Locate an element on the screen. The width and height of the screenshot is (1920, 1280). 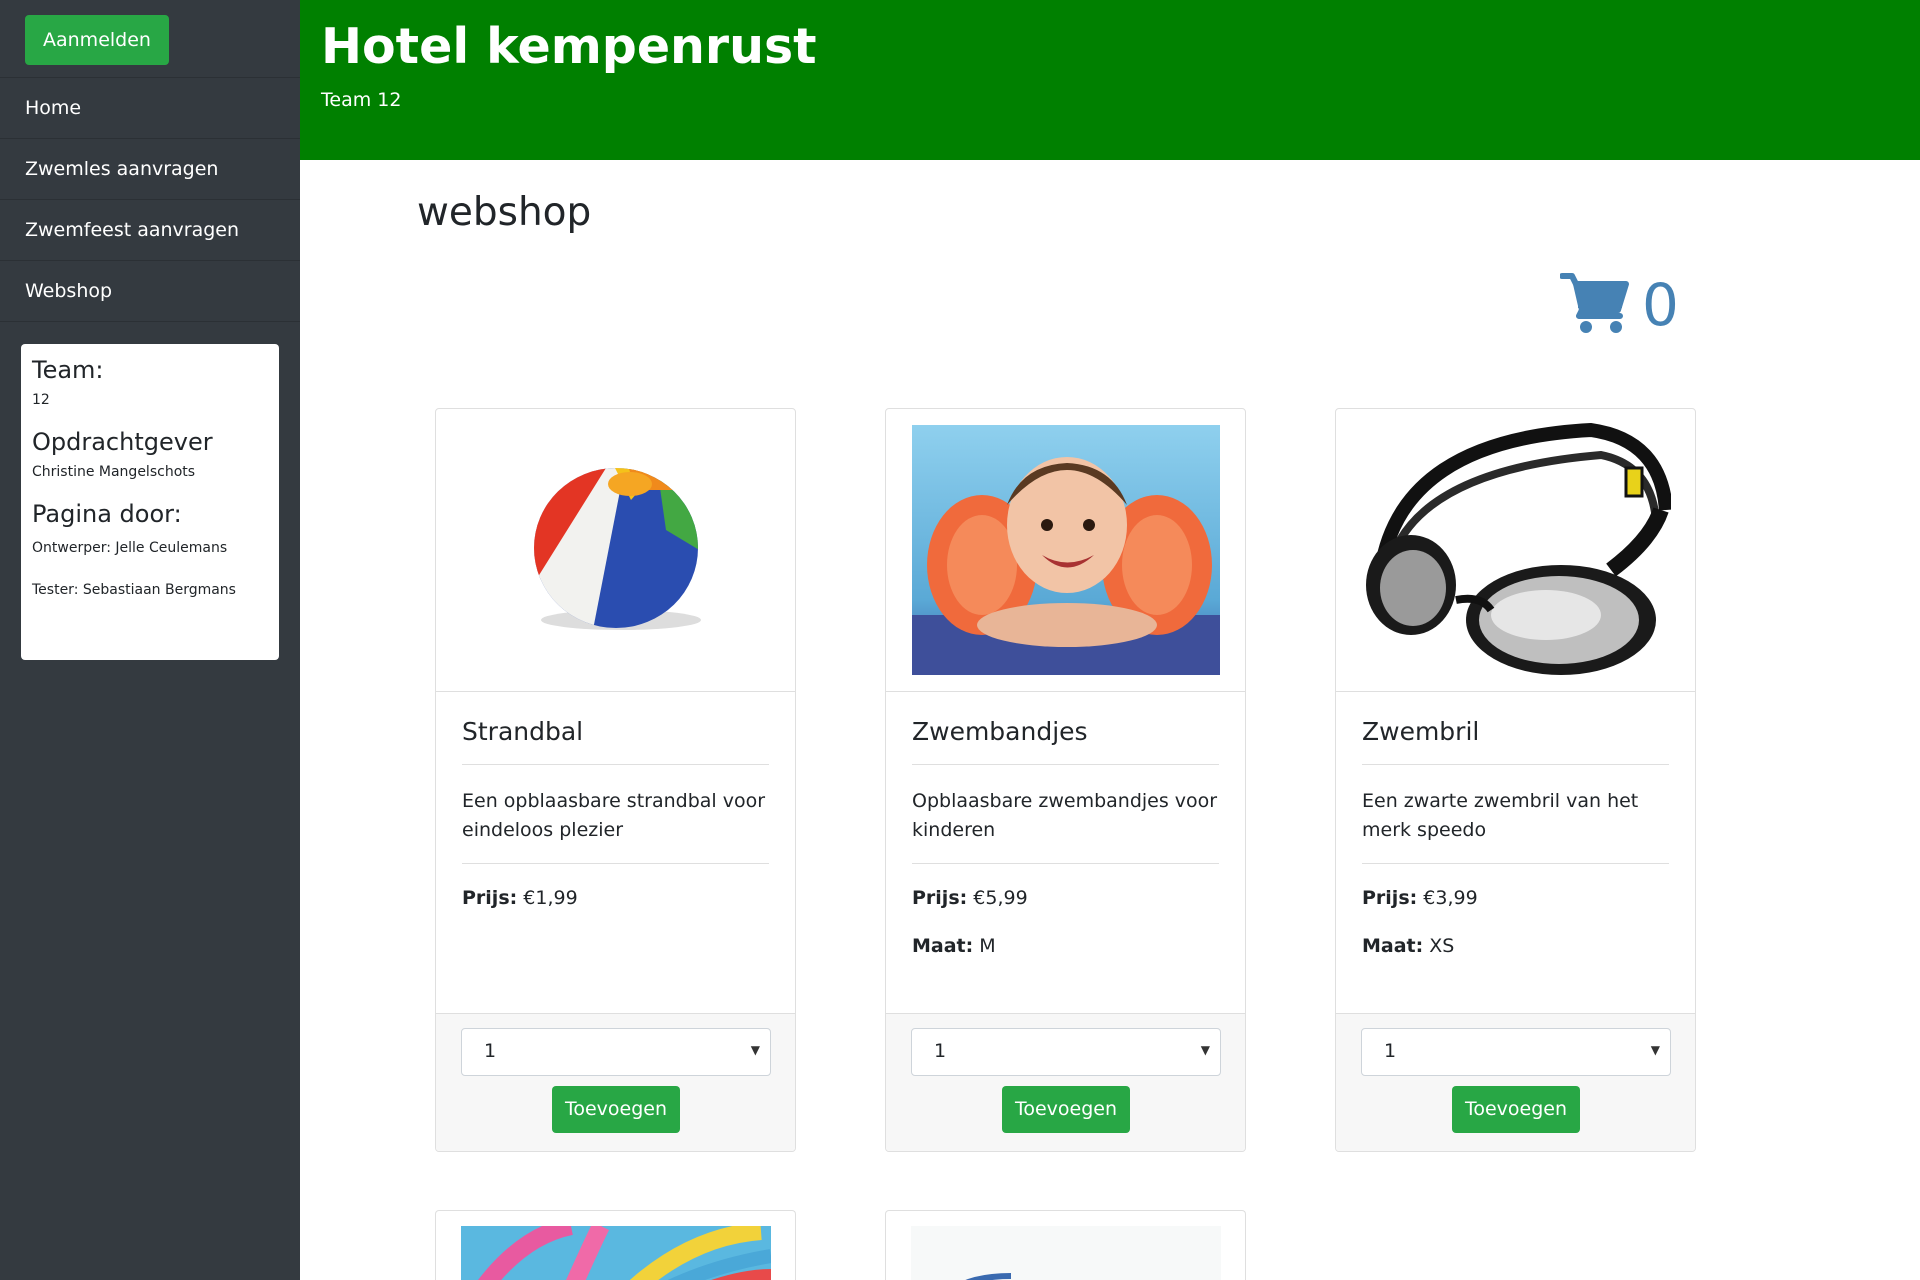
product-price: Prijs: €1,99 is located at coordinates (520, 898).